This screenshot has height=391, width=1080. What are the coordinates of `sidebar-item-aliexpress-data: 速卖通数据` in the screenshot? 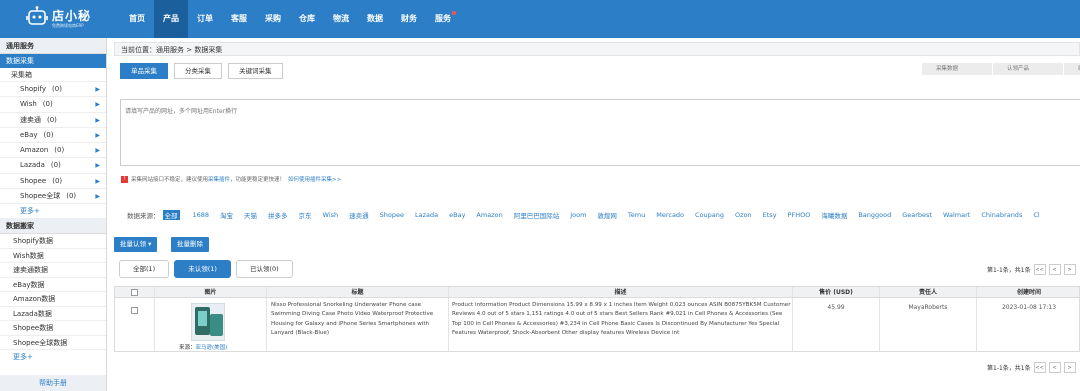 It's located at (53, 270).